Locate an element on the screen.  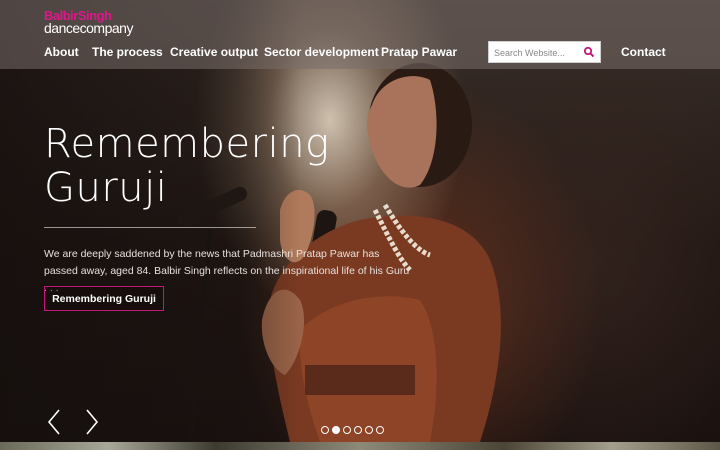
search-input is located at coordinates (538, 52).